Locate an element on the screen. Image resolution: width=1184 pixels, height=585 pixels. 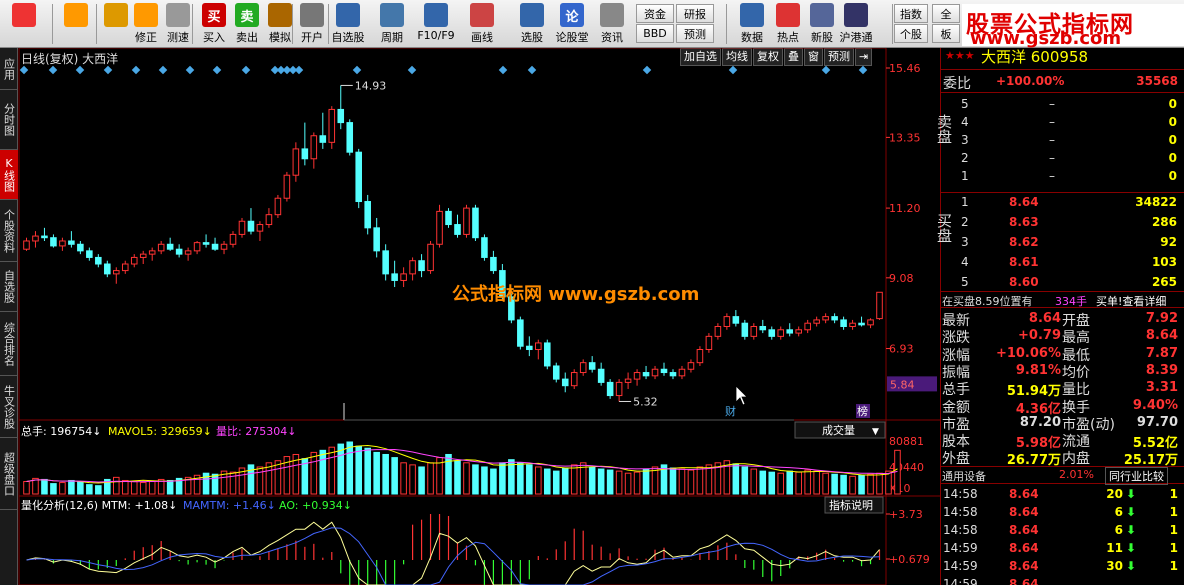
order-detail-link: 买单!查看详细 is located at coordinates (1131, 301).